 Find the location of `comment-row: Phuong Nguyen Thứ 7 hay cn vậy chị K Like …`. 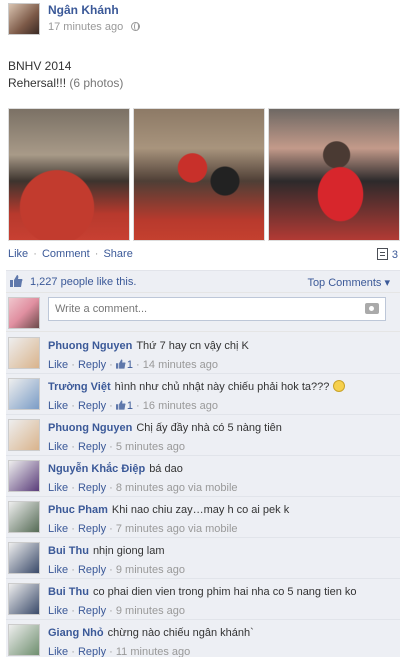

comment-row: Phuong Nguyen Thứ 7 hay cn vậy chị K Like … is located at coordinates (203, 353).